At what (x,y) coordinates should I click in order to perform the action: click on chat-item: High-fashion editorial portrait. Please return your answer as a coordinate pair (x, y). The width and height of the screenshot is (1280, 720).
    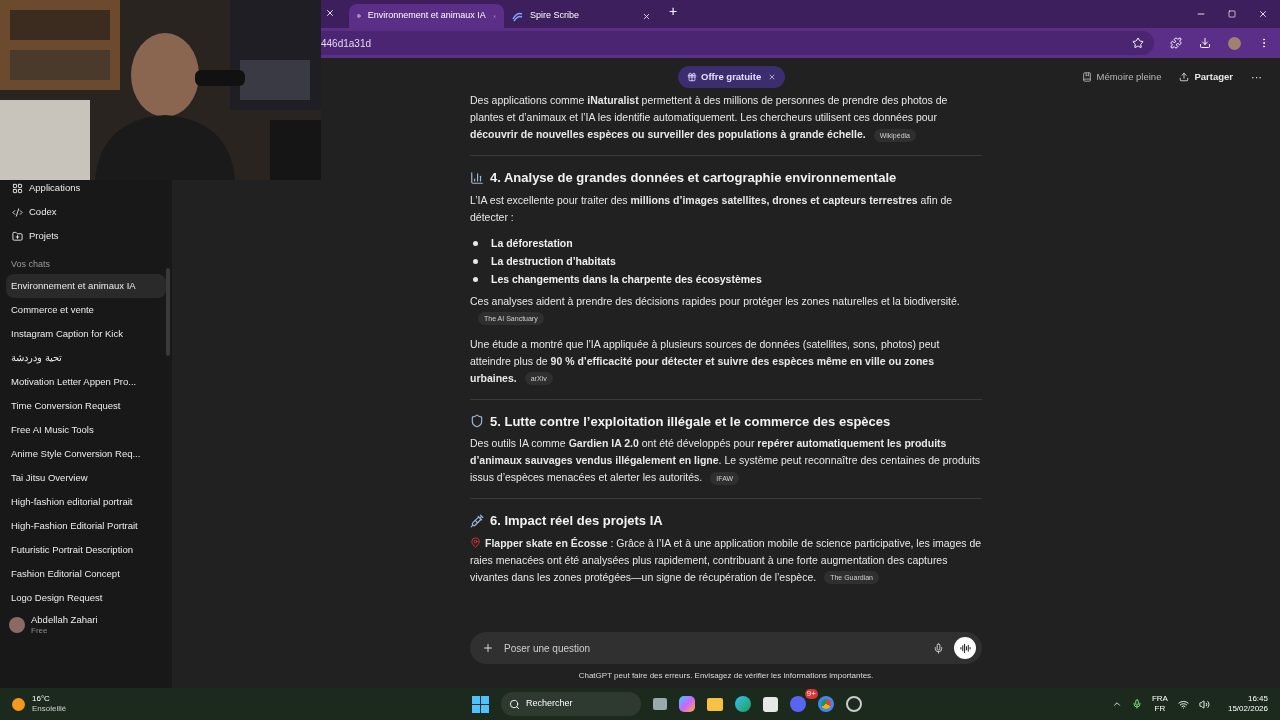
    Looking at the image, I should click on (86, 502).